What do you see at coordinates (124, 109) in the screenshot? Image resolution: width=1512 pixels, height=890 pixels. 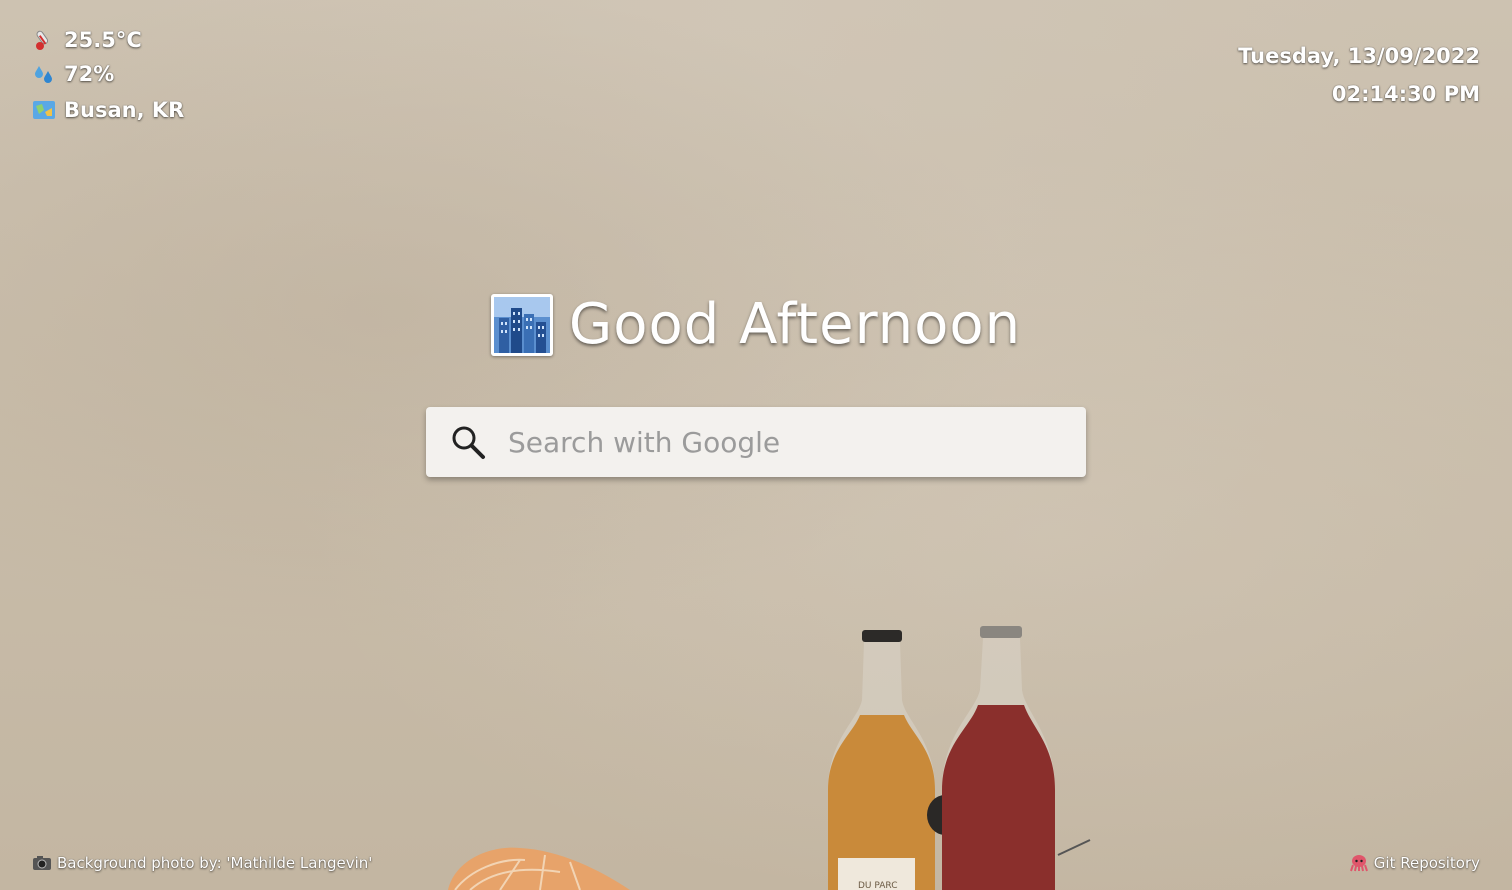 I see `location-value: Busan, KR` at bounding box center [124, 109].